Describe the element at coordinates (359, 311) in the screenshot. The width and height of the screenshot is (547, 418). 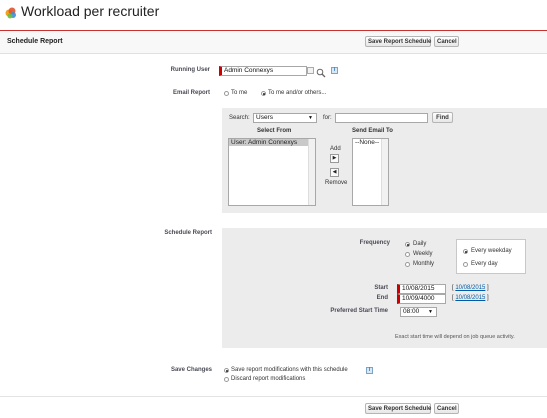
I see `preferred-start-time-label: Preferred Start Time` at that location.